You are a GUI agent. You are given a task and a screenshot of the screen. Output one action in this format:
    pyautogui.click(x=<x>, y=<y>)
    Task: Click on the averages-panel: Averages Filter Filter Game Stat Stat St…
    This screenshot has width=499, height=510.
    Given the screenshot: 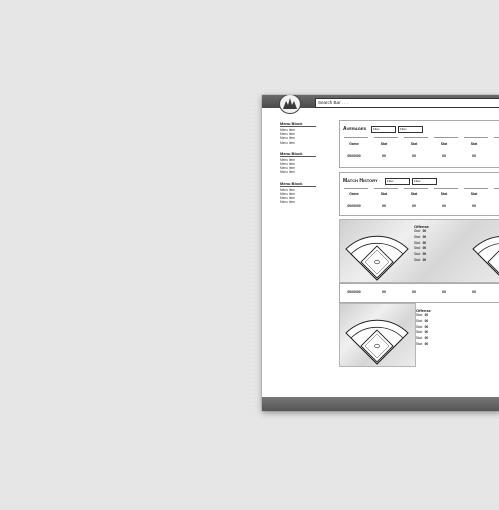 What is the action you would take?
    pyautogui.click(x=419, y=144)
    